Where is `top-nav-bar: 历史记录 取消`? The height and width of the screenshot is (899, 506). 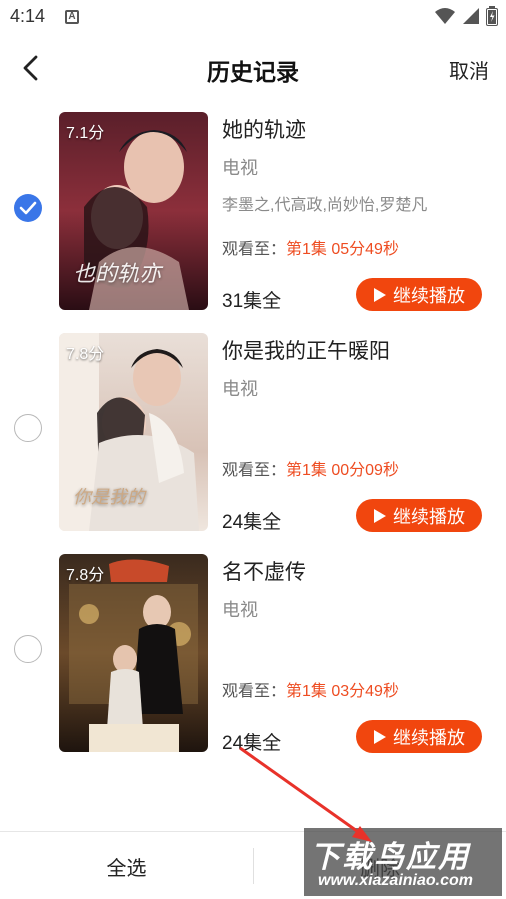
top-nav-bar: 历史记录 取消 is located at coordinates (253, 68).